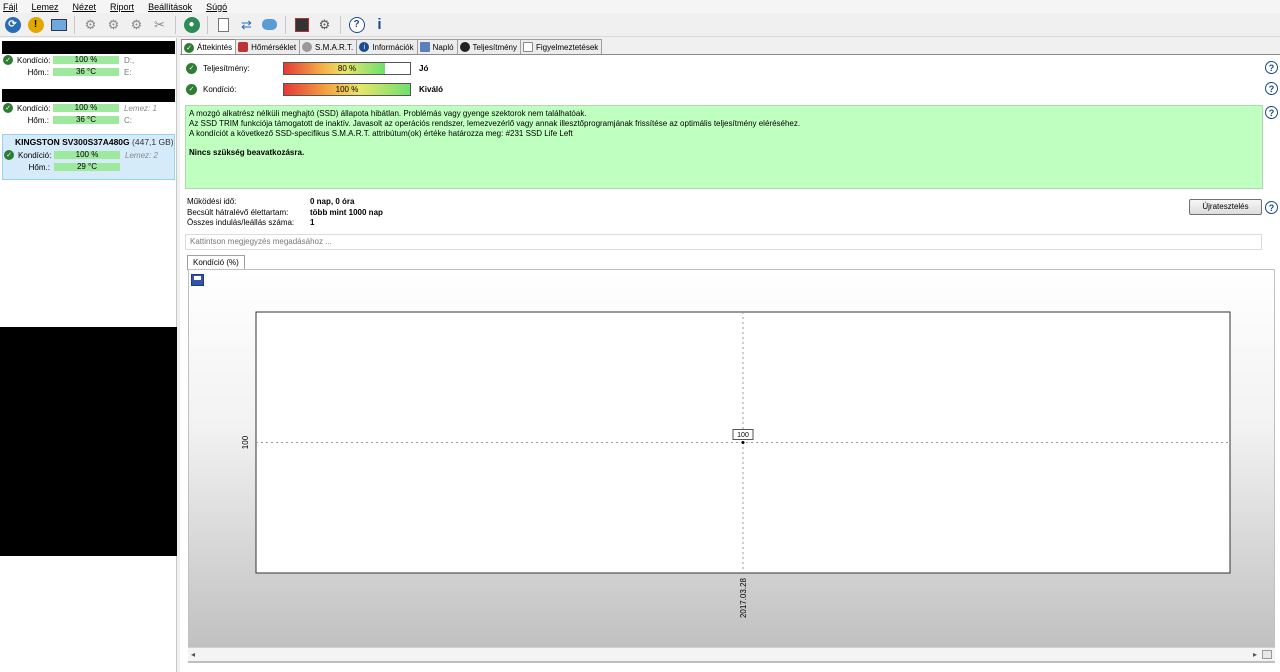 Image resolution: width=1280 pixels, height=672 pixels. I want to click on temp-bar: 36 °C, so click(86, 72).